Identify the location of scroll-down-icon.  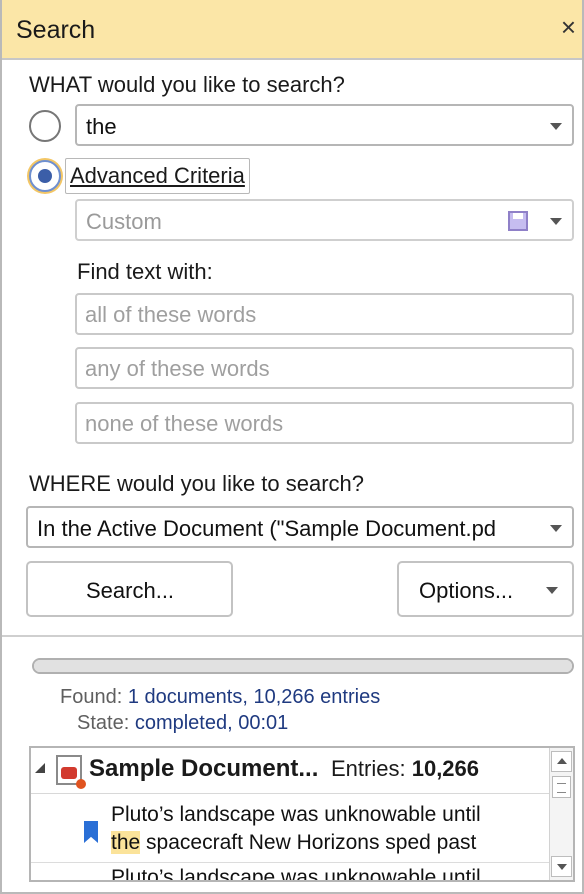
(561, 866).